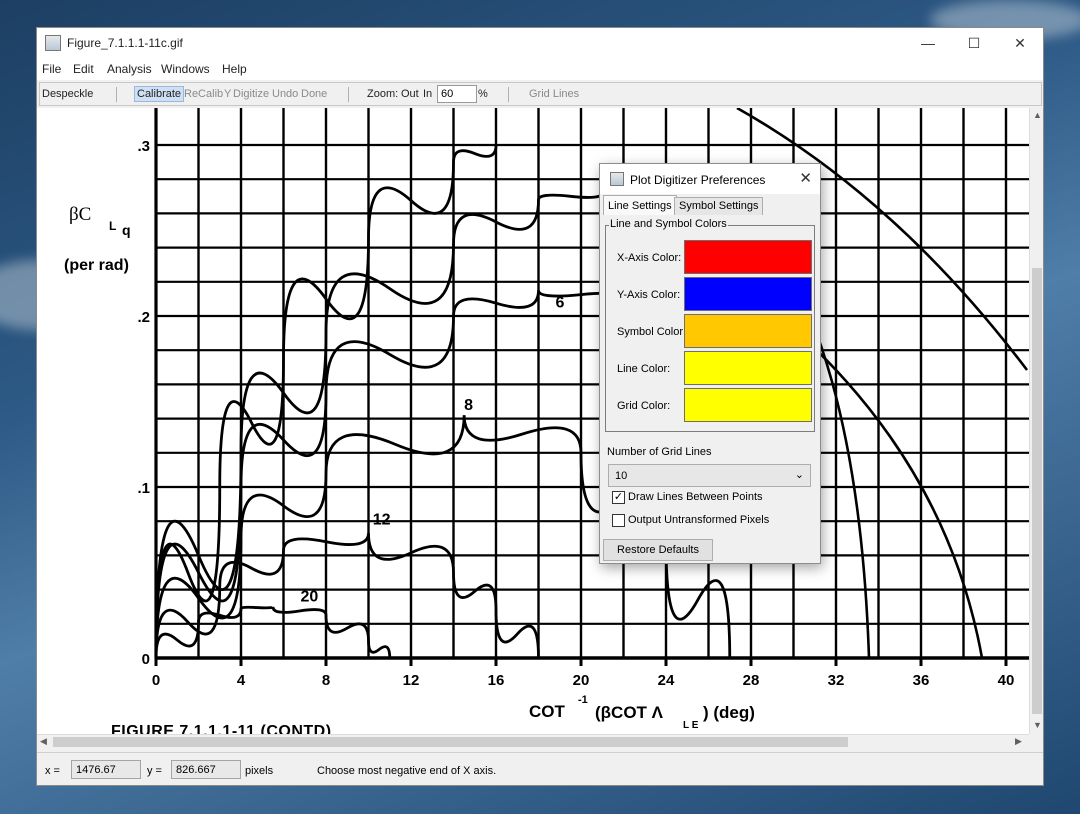 The width and height of the screenshot is (1080, 814). What do you see at coordinates (1018, 741) in the screenshot?
I see `scroll-right-icon: ▶` at bounding box center [1018, 741].